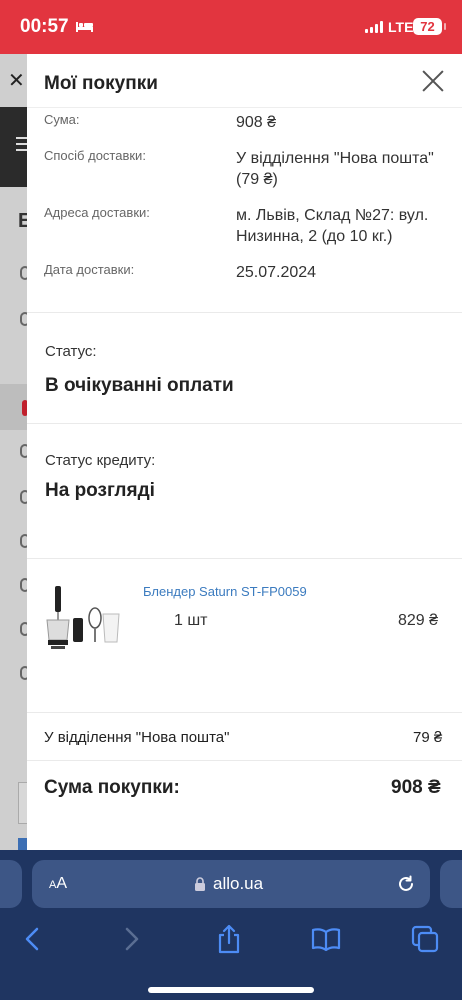  Describe the element at coordinates (276, 272) in the screenshot. I see `info-value: 25.07.2024` at that location.